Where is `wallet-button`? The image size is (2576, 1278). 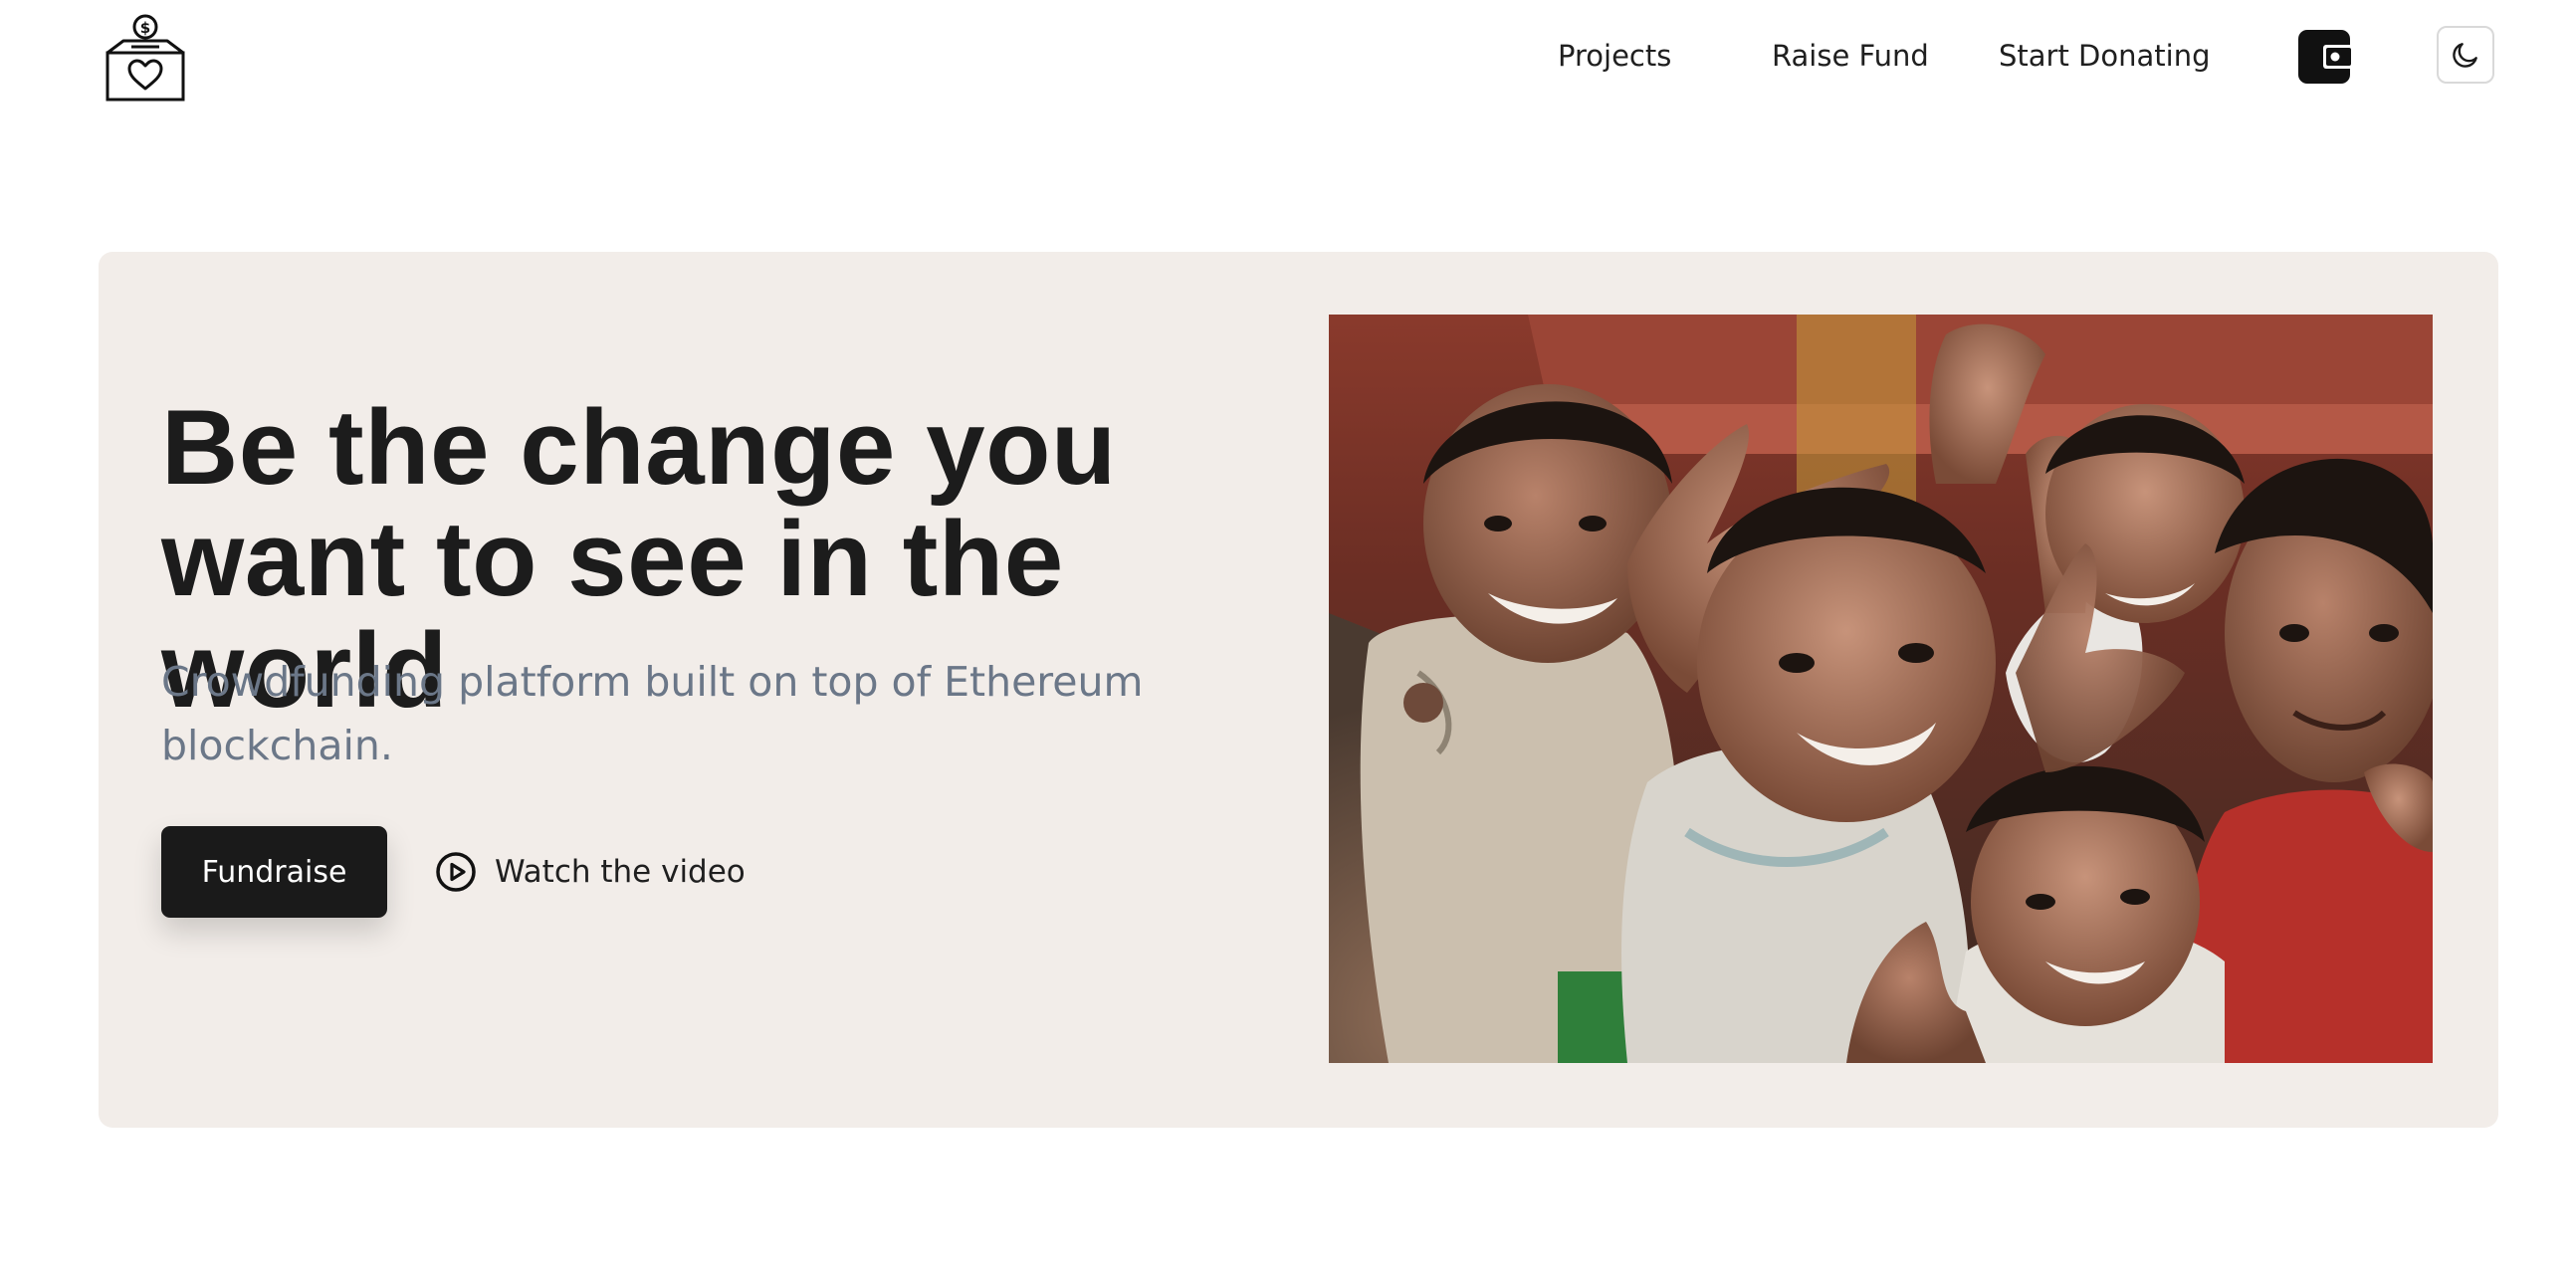
wallet-button is located at coordinates (2326, 57).